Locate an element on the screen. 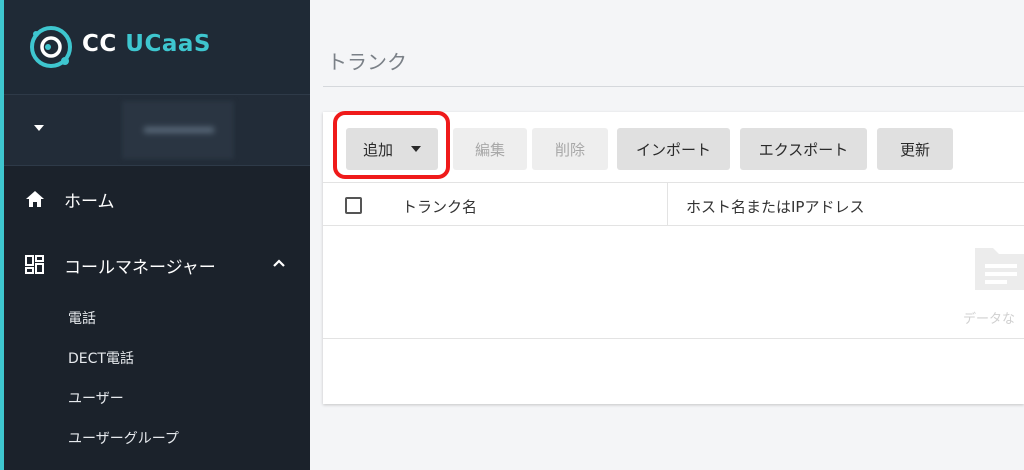 The image size is (1024, 470). select-all-checkbox is located at coordinates (353, 205).